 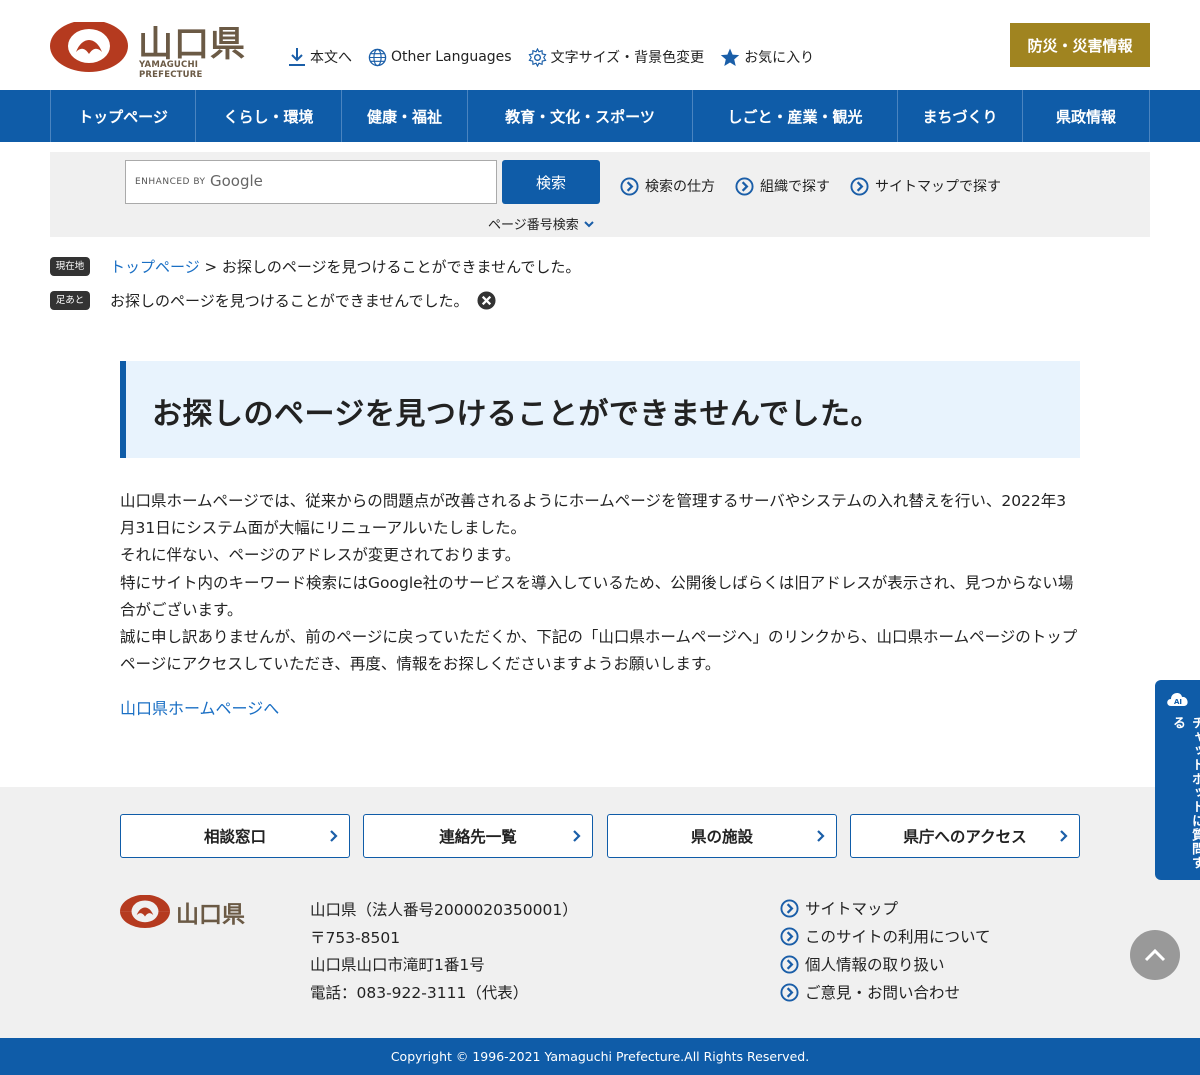 What do you see at coordinates (155, 266) in the screenshot?
I see `breadcrumb-home-link: トップページ` at bounding box center [155, 266].